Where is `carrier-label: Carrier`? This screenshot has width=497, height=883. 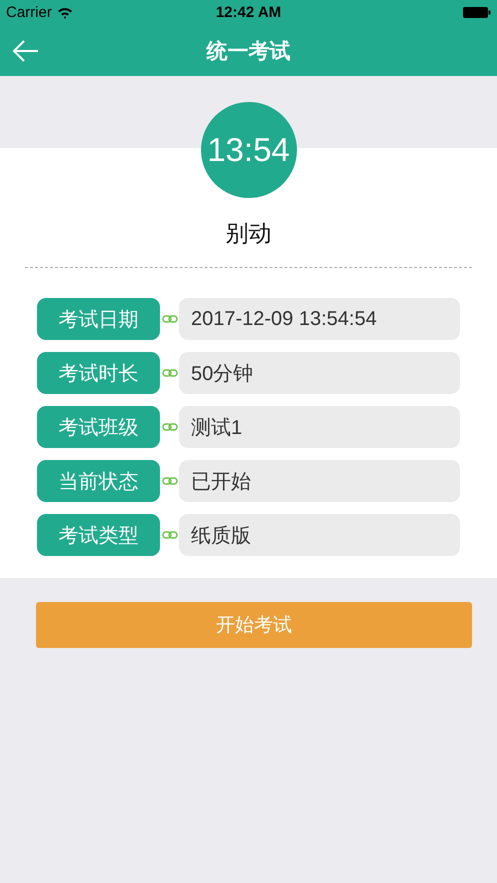 carrier-label: Carrier is located at coordinates (29, 12).